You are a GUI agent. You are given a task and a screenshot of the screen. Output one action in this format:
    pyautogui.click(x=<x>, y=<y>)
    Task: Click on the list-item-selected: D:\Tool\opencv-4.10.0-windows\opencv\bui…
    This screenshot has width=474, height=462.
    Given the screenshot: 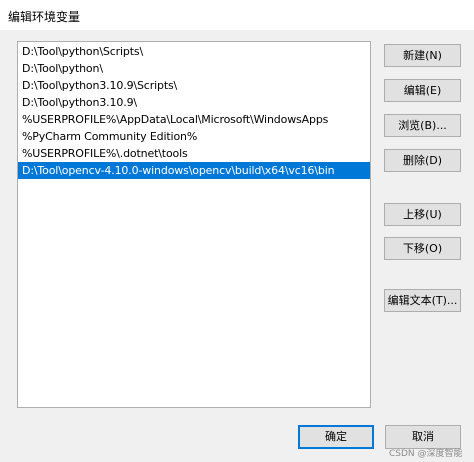 What is the action you would take?
    pyautogui.click(x=194, y=170)
    